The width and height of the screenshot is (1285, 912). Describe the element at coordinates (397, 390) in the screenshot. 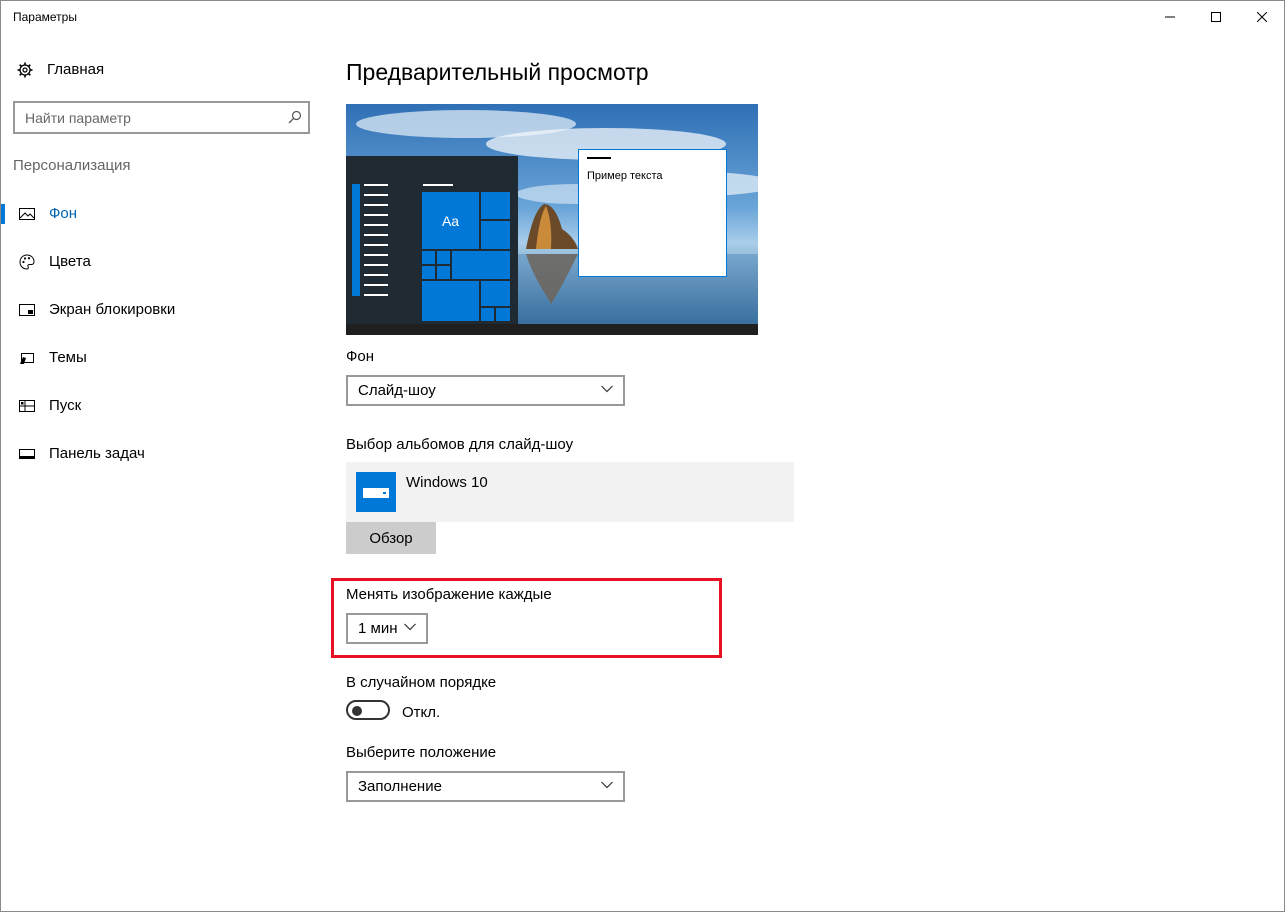

I see `background-dropdown-value: Слайд-шоу` at that location.